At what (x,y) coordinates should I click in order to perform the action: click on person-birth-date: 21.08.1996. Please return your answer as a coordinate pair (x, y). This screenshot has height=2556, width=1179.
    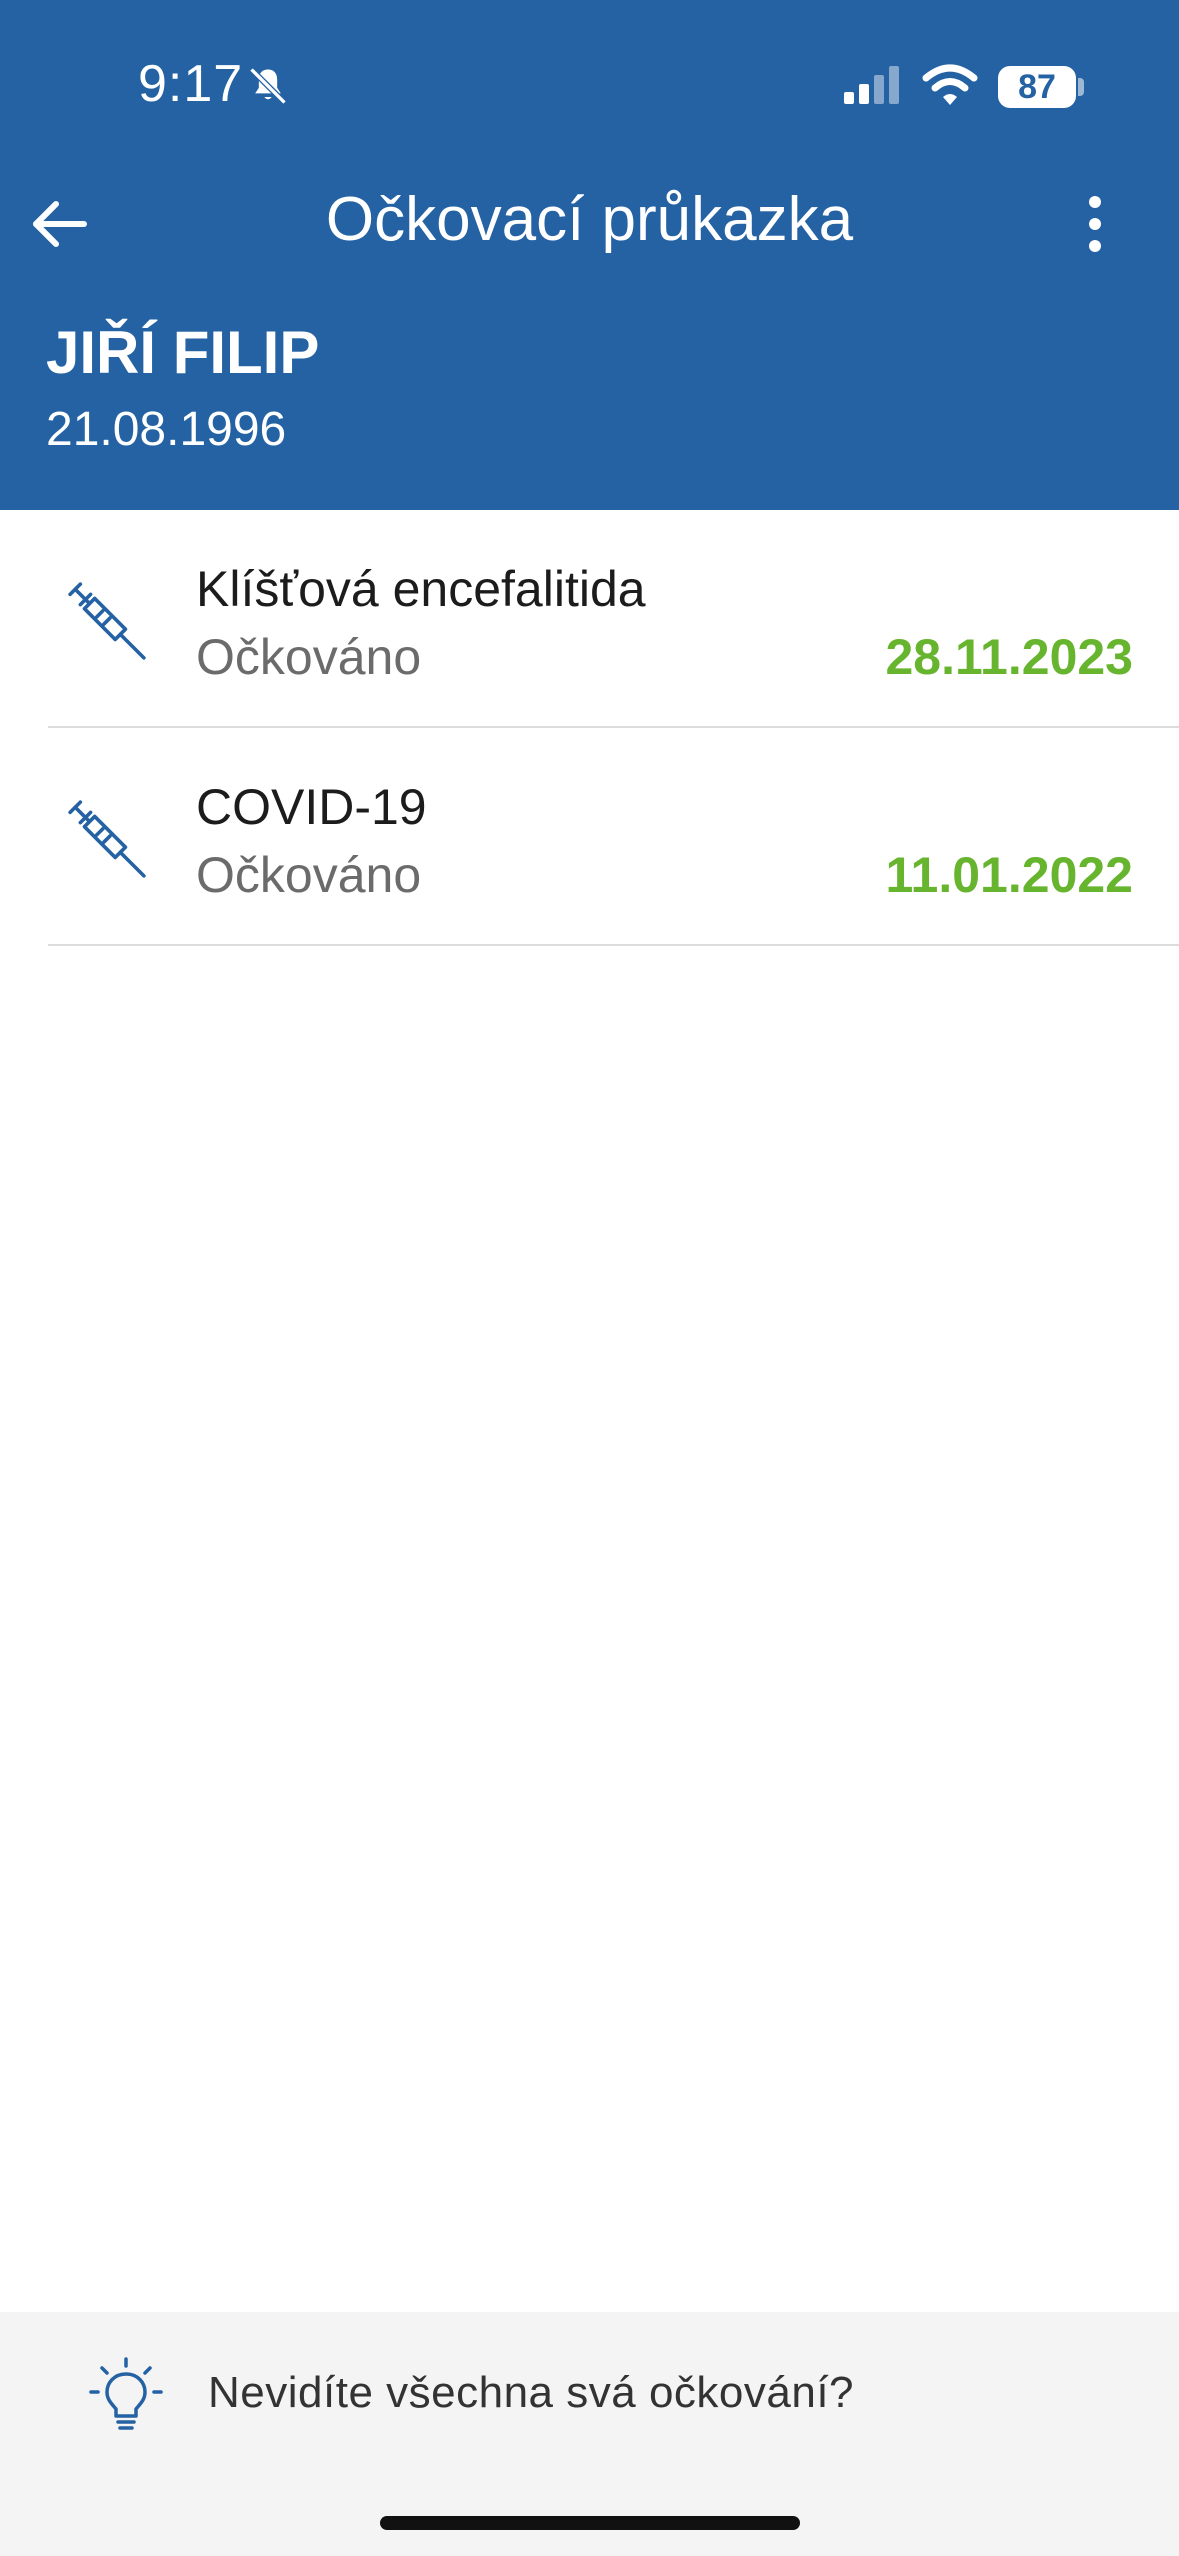
    Looking at the image, I should click on (166, 429).